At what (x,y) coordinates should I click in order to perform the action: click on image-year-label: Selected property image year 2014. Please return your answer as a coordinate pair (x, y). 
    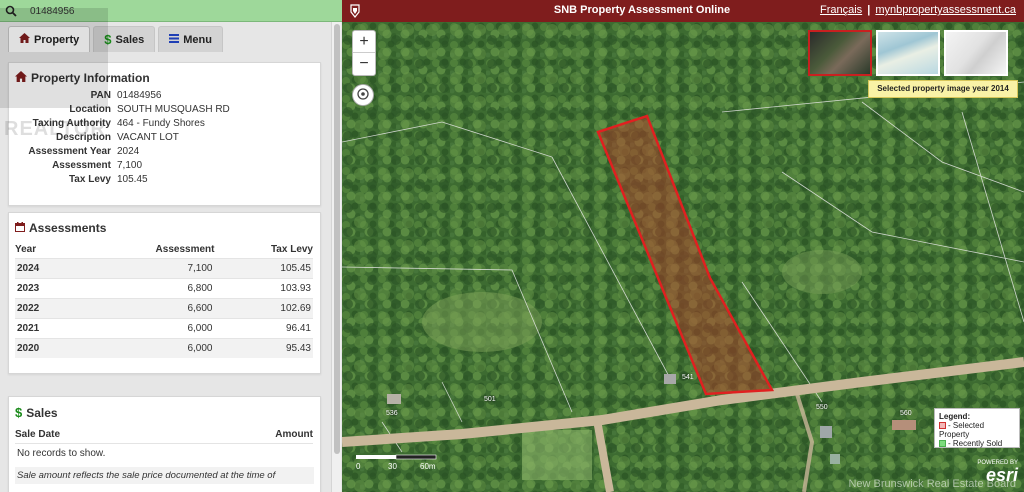
    Looking at the image, I should click on (943, 89).